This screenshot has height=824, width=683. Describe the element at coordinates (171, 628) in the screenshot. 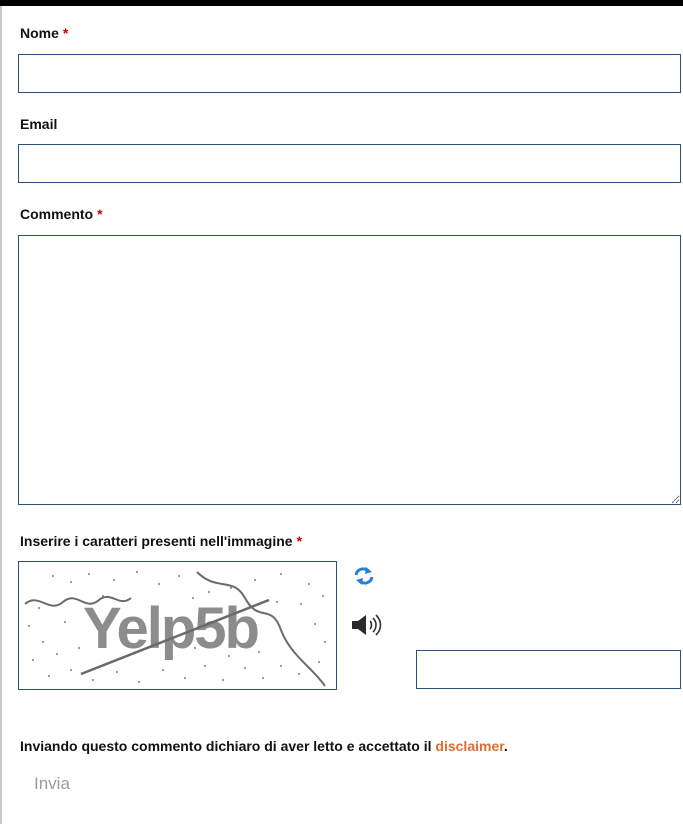

I see `captcha-text: Yelp5b` at that location.